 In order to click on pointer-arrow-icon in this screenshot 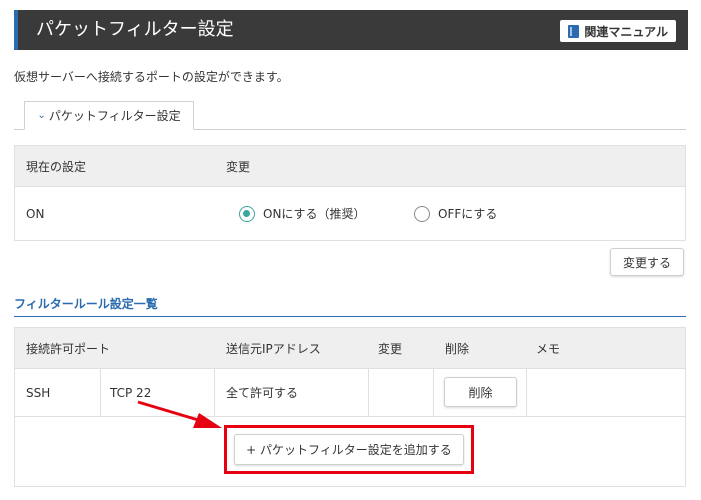, I will do `click(179, 414)`.